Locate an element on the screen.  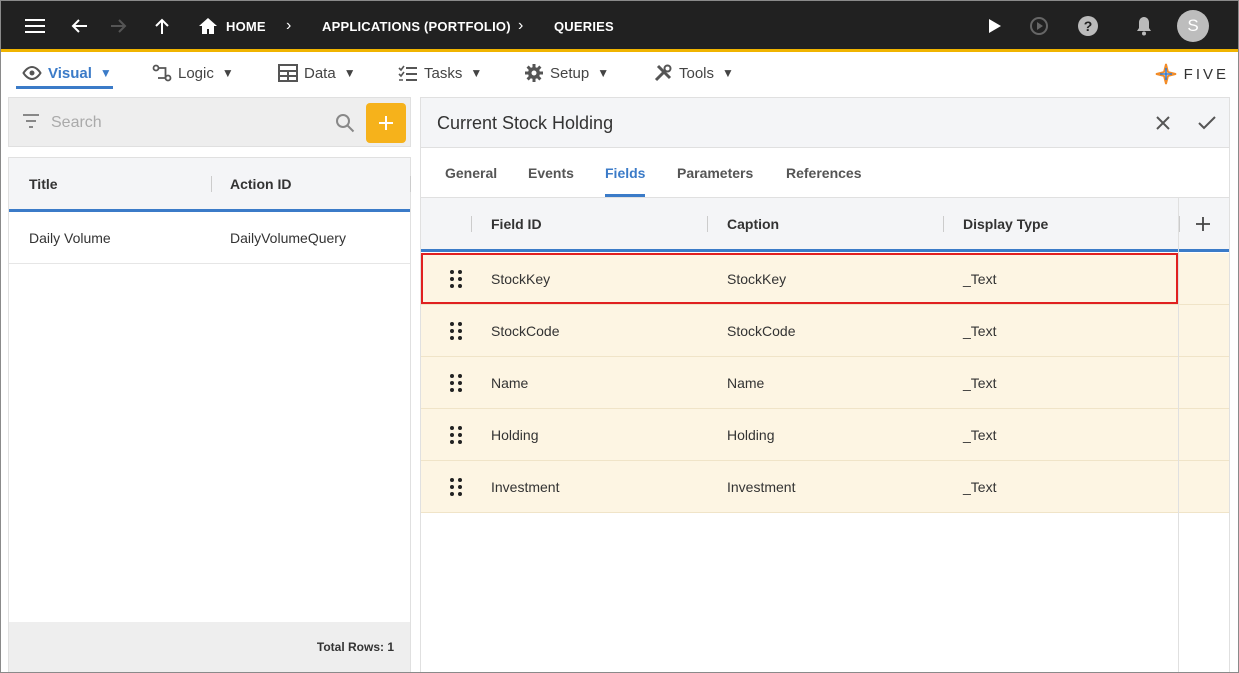
menu-setup-label: Setup is located at coordinates (570, 73).